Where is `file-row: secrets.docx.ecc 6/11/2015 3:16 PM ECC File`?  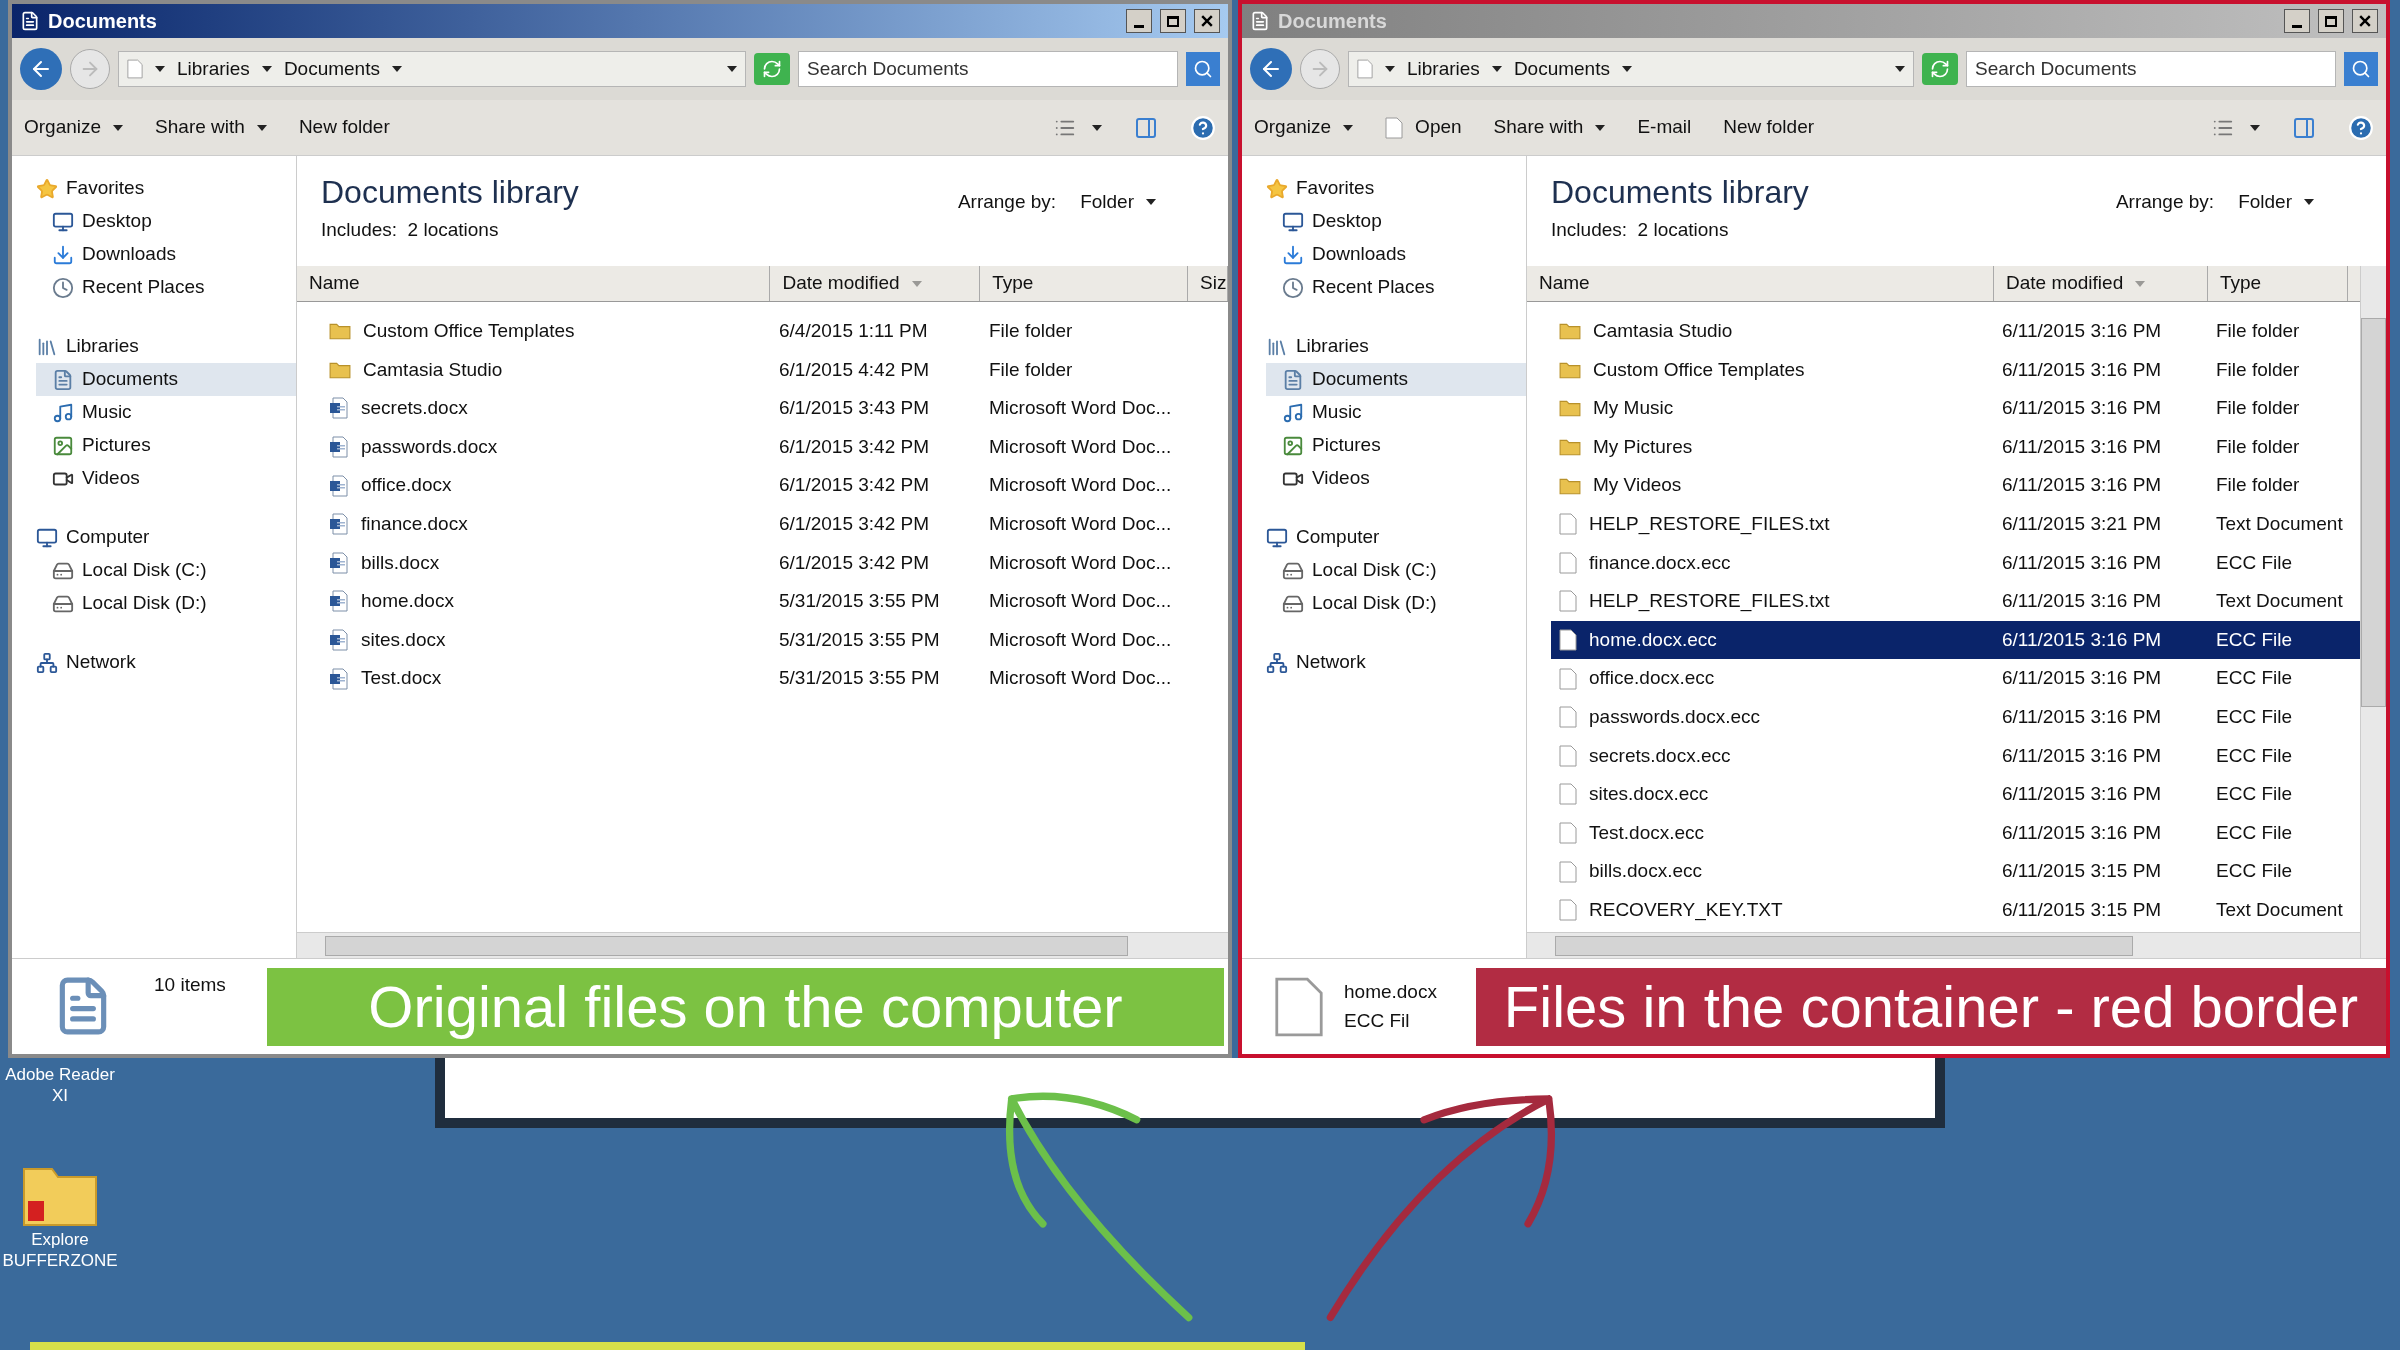
file-row: secrets.docx.ecc 6/11/2015 3:16 PM ECC File is located at coordinates (1955, 756).